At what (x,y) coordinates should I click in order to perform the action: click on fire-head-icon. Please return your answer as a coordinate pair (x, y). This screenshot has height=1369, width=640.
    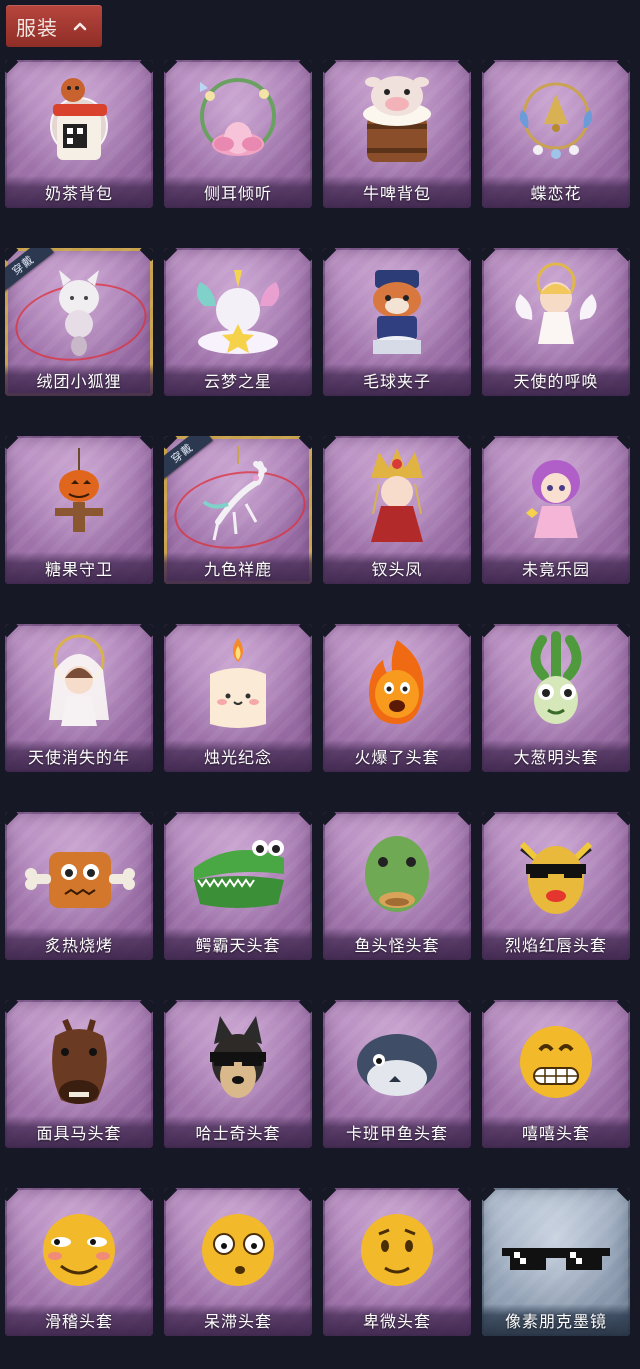
    Looking at the image, I should click on (396, 682).